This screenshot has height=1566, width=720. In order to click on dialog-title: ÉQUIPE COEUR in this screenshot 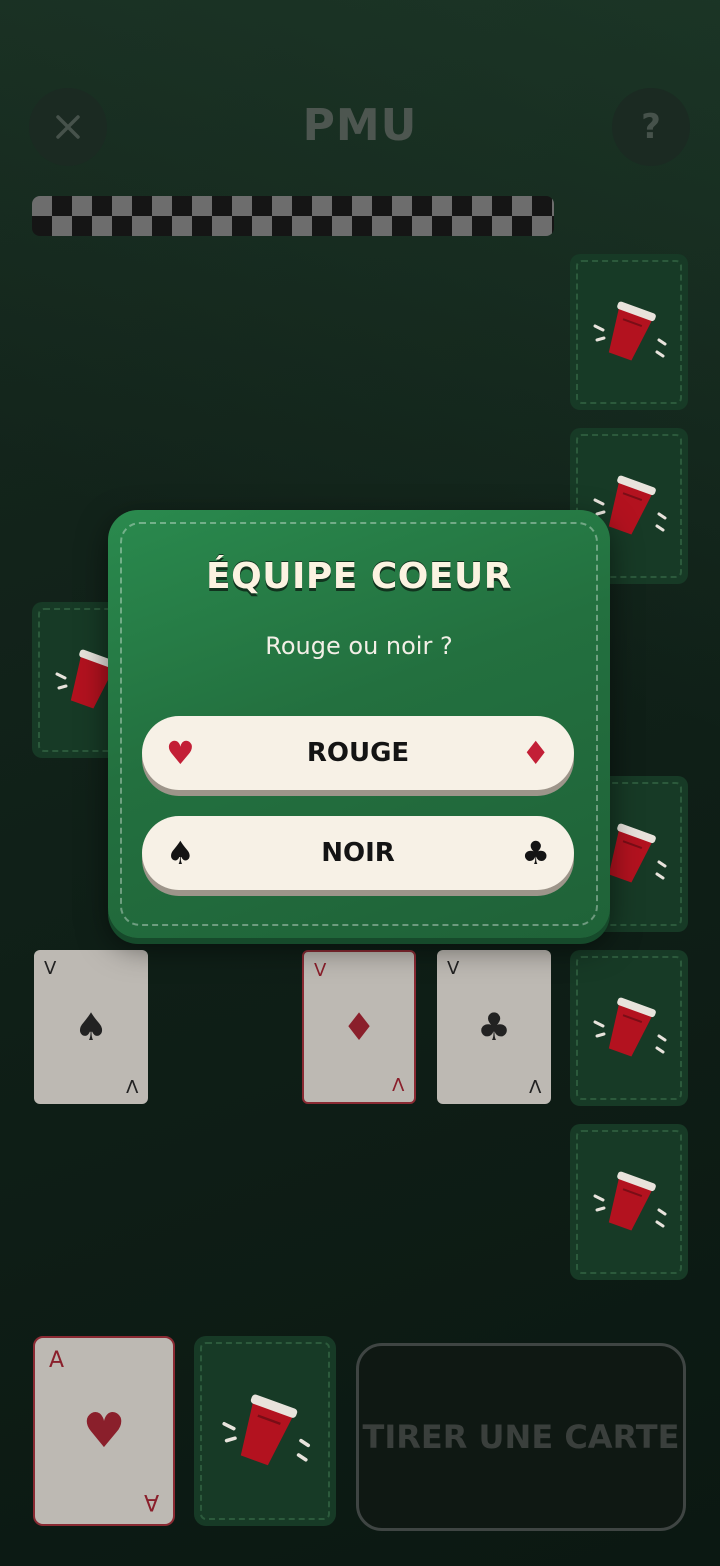, I will do `click(359, 576)`.